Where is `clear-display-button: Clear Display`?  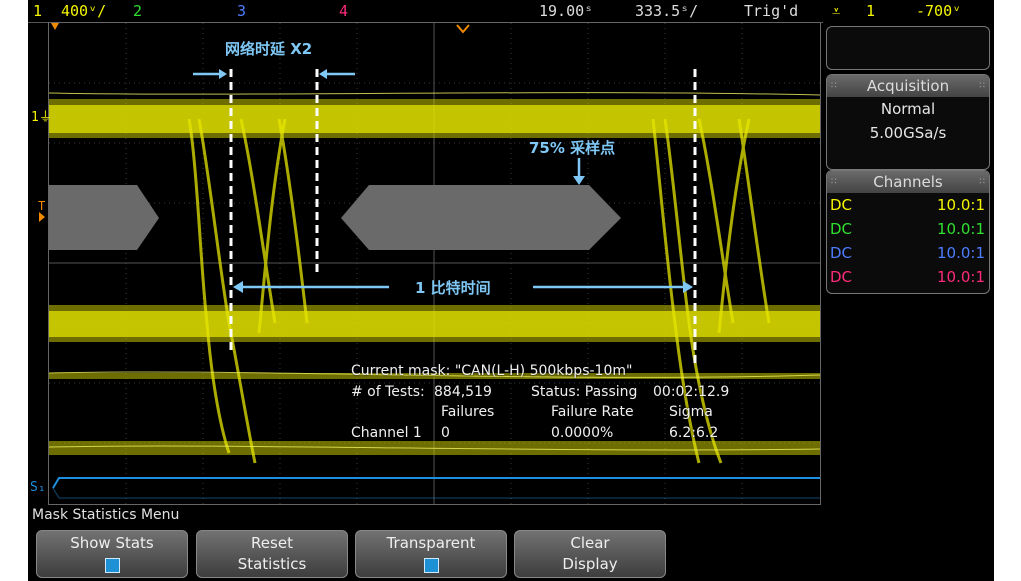 clear-display-button: Clear Display is located at coordinates (590, 554).